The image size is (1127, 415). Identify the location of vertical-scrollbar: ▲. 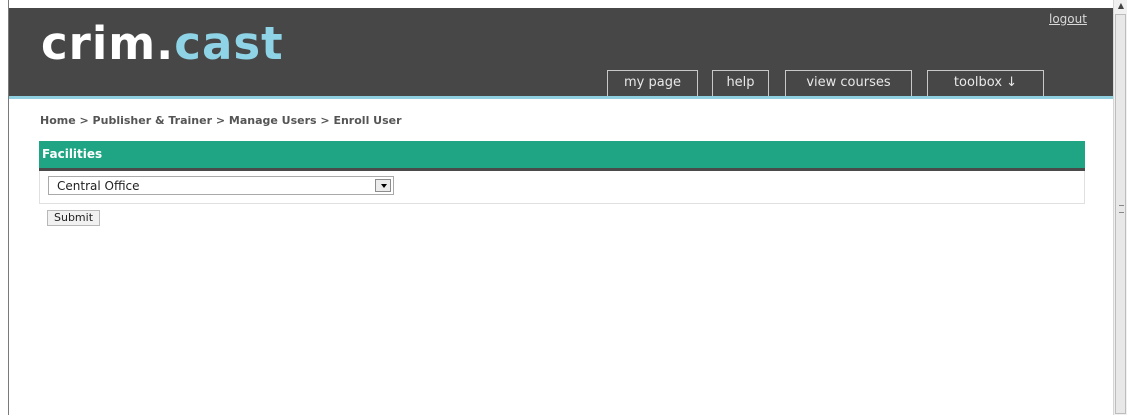
(1120, 207).